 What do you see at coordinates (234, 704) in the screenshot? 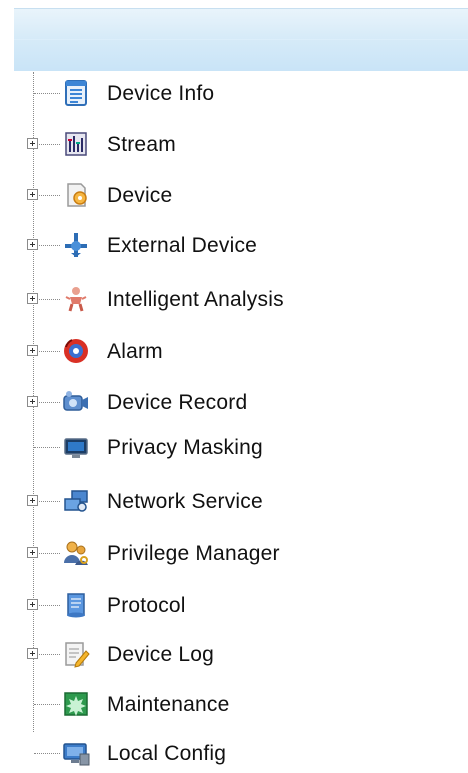
I see `tree-item-maintenance: Maintenance` at bounding box center [234, 704].